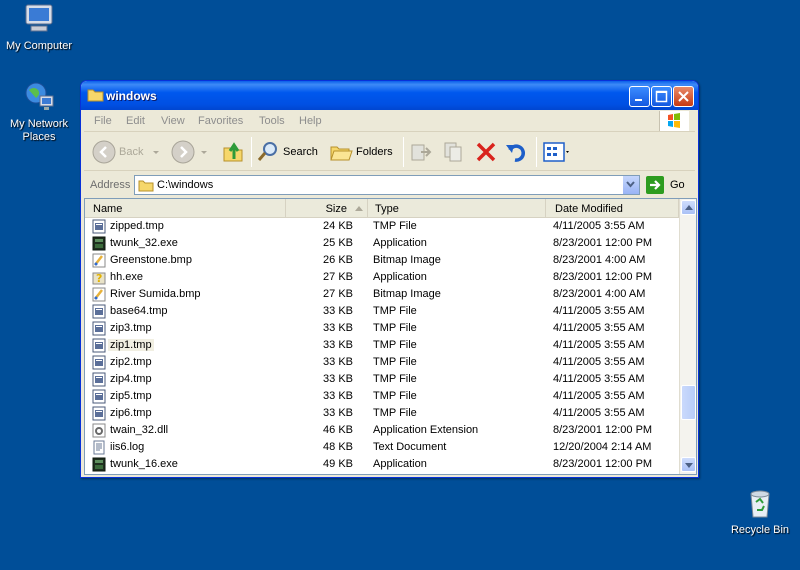 The image size is (800, 570). Describe the element at coordinates (144, 243) in the screenshot. I see `file-name: twunk_32.exe` at that location.